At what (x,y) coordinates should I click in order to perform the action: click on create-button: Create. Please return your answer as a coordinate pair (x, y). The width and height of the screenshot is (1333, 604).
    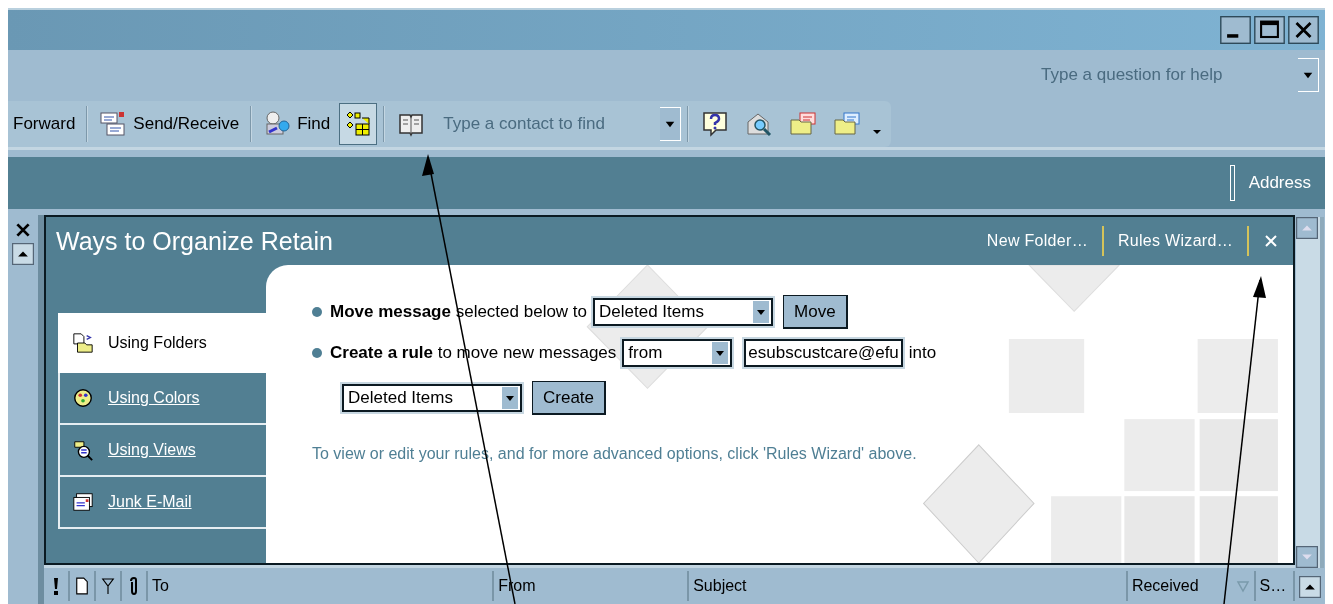
    Looking at the image, I should click on (569, 398).